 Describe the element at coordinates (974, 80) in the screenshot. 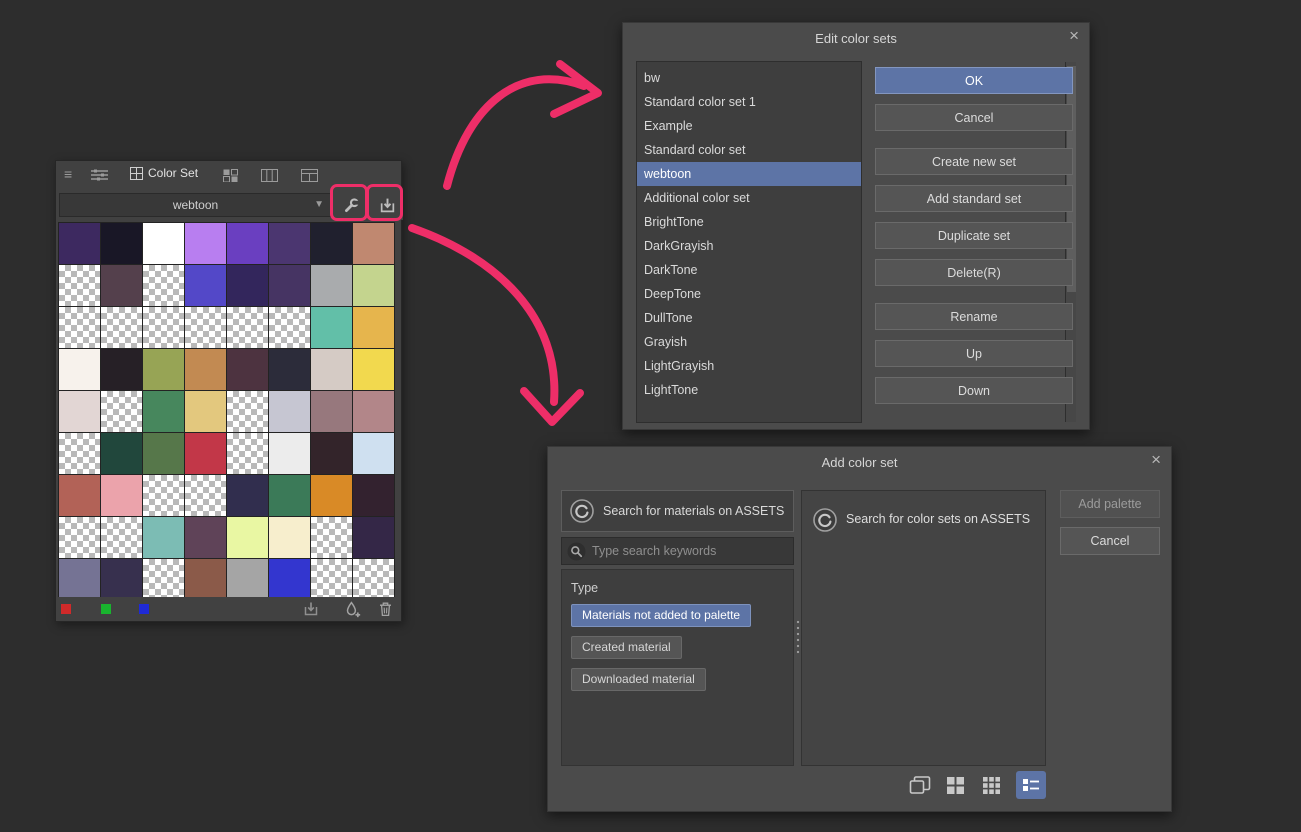

I see `ok-button: OK` at that location.